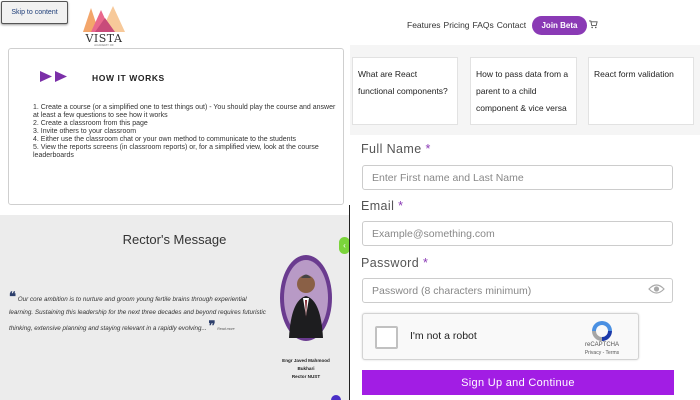 Image resolution: width=700 pixels, height=400 pixels. What do you see at coordinates (511, 25) in the screenshot?
I see `nav-contact: Contact` at bounding box center [511, 25].